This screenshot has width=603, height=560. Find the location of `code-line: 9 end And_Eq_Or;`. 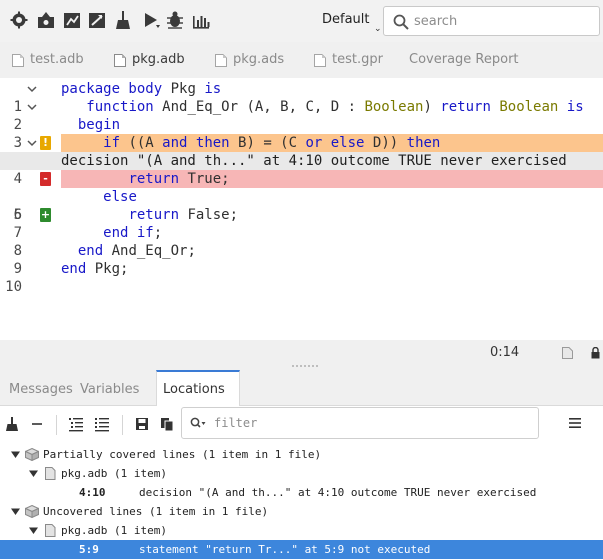

code-line: 9 end And_Eq_Or; is located at coordinates (301, 259).